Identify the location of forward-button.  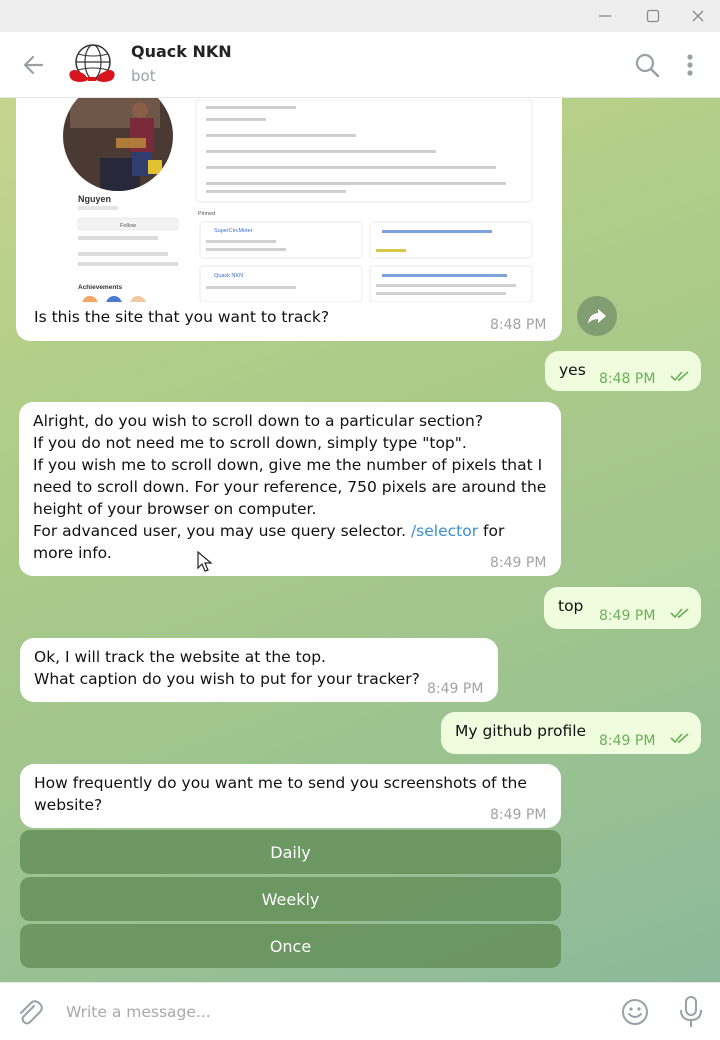
(597, 316).